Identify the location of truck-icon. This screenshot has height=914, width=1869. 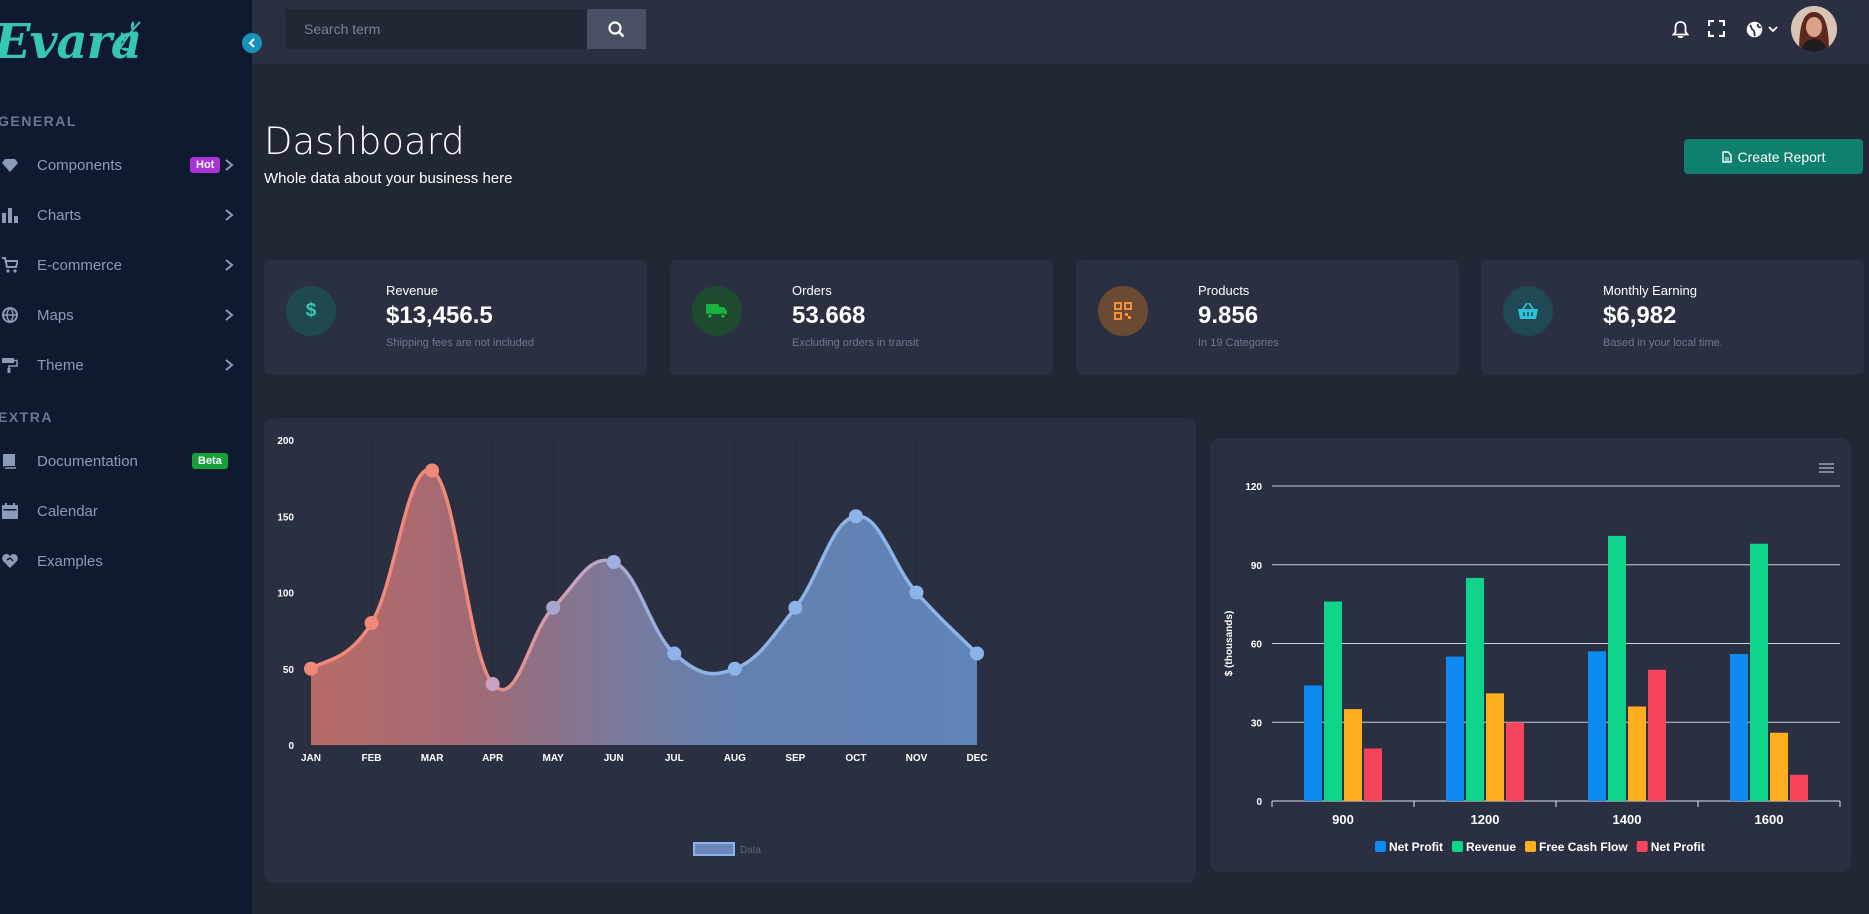
(716, 311).